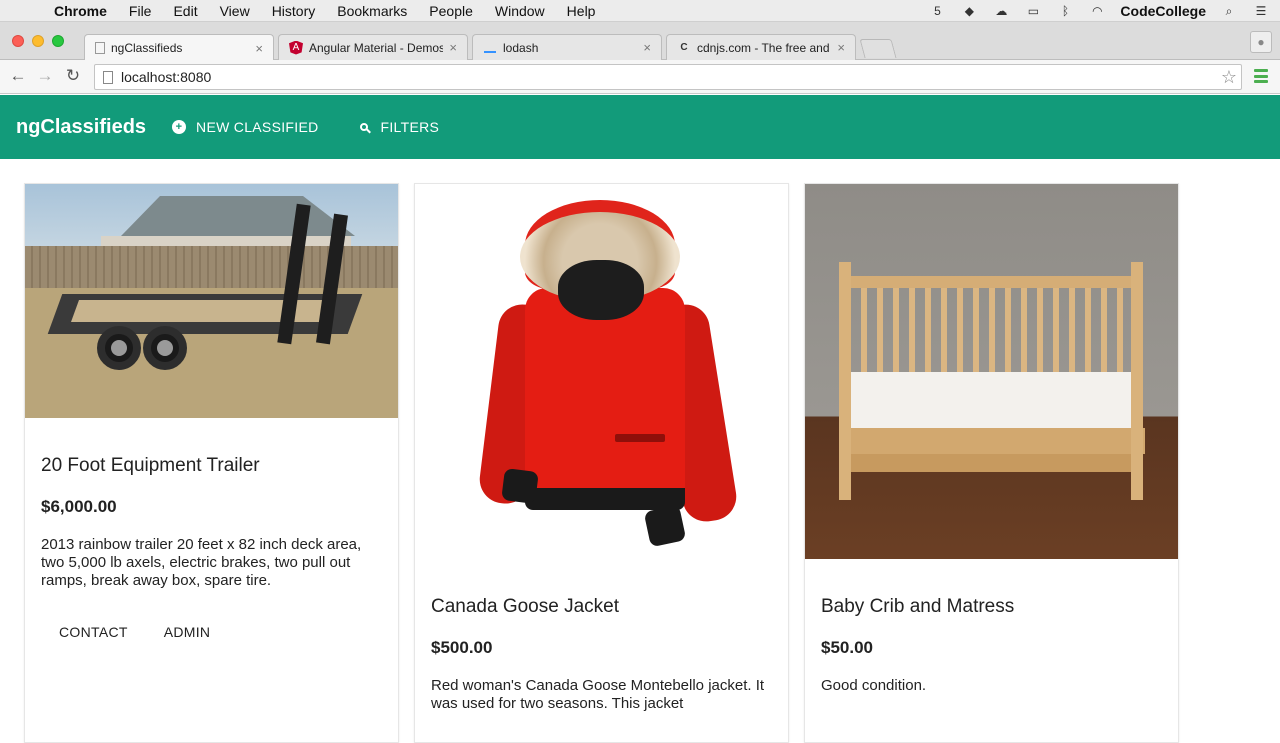  Describe the element at coordinates (79, 506) in the screenshot. I see `classified-price: $6,000.00` at that location.